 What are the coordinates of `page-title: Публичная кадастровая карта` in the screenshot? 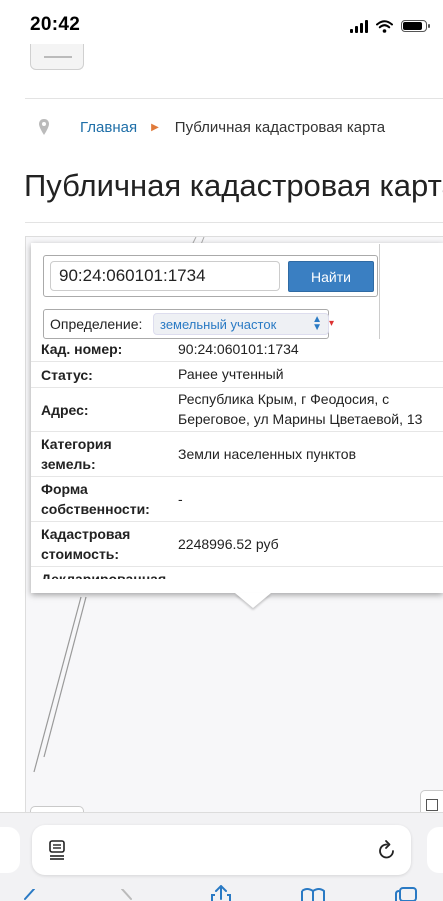 It's located at (233, 185).